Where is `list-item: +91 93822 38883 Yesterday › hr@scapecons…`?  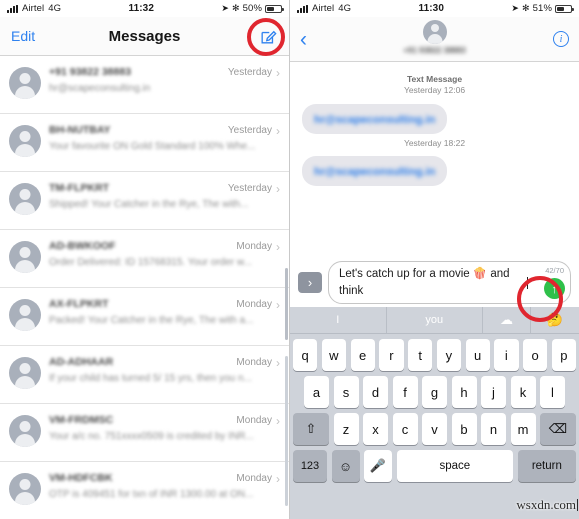
list-item: +91 93822 38883 Yesterday › hr@scapecons… is located at coordinates (144, 85).